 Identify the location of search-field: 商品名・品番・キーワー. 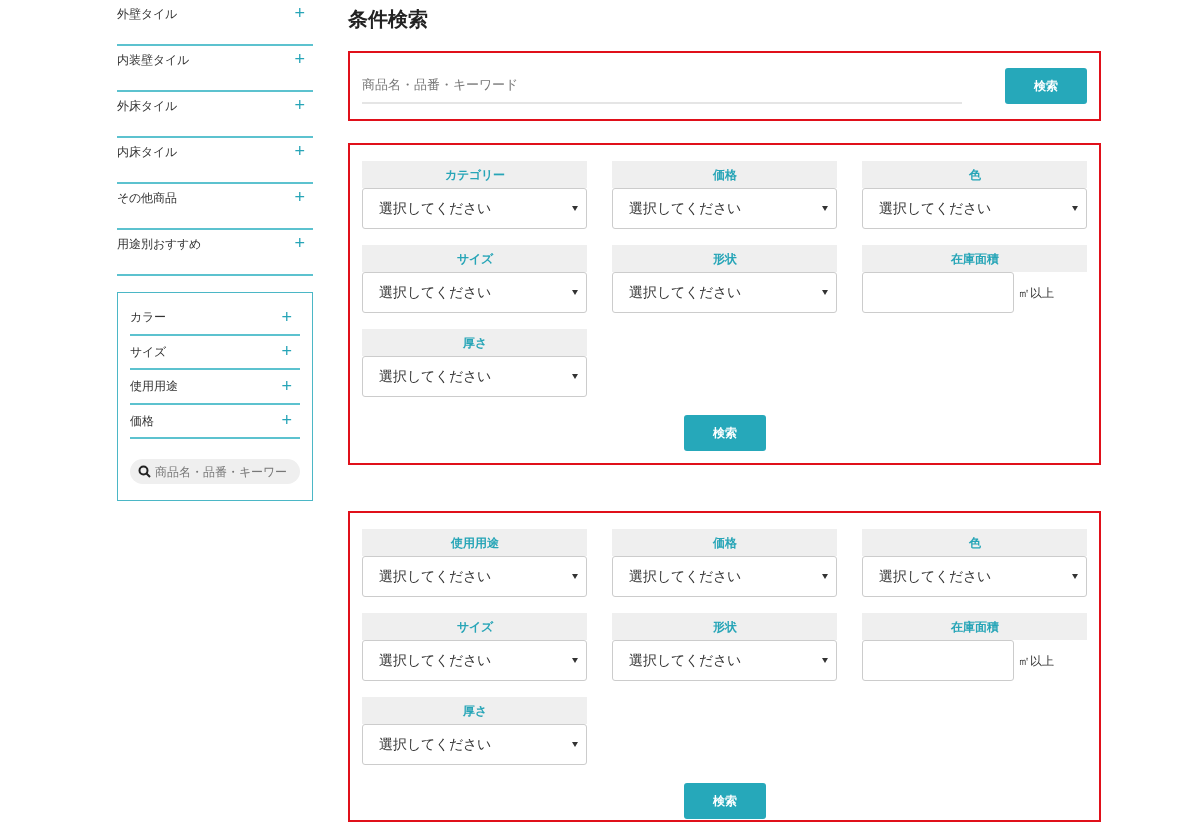
(215, 471).